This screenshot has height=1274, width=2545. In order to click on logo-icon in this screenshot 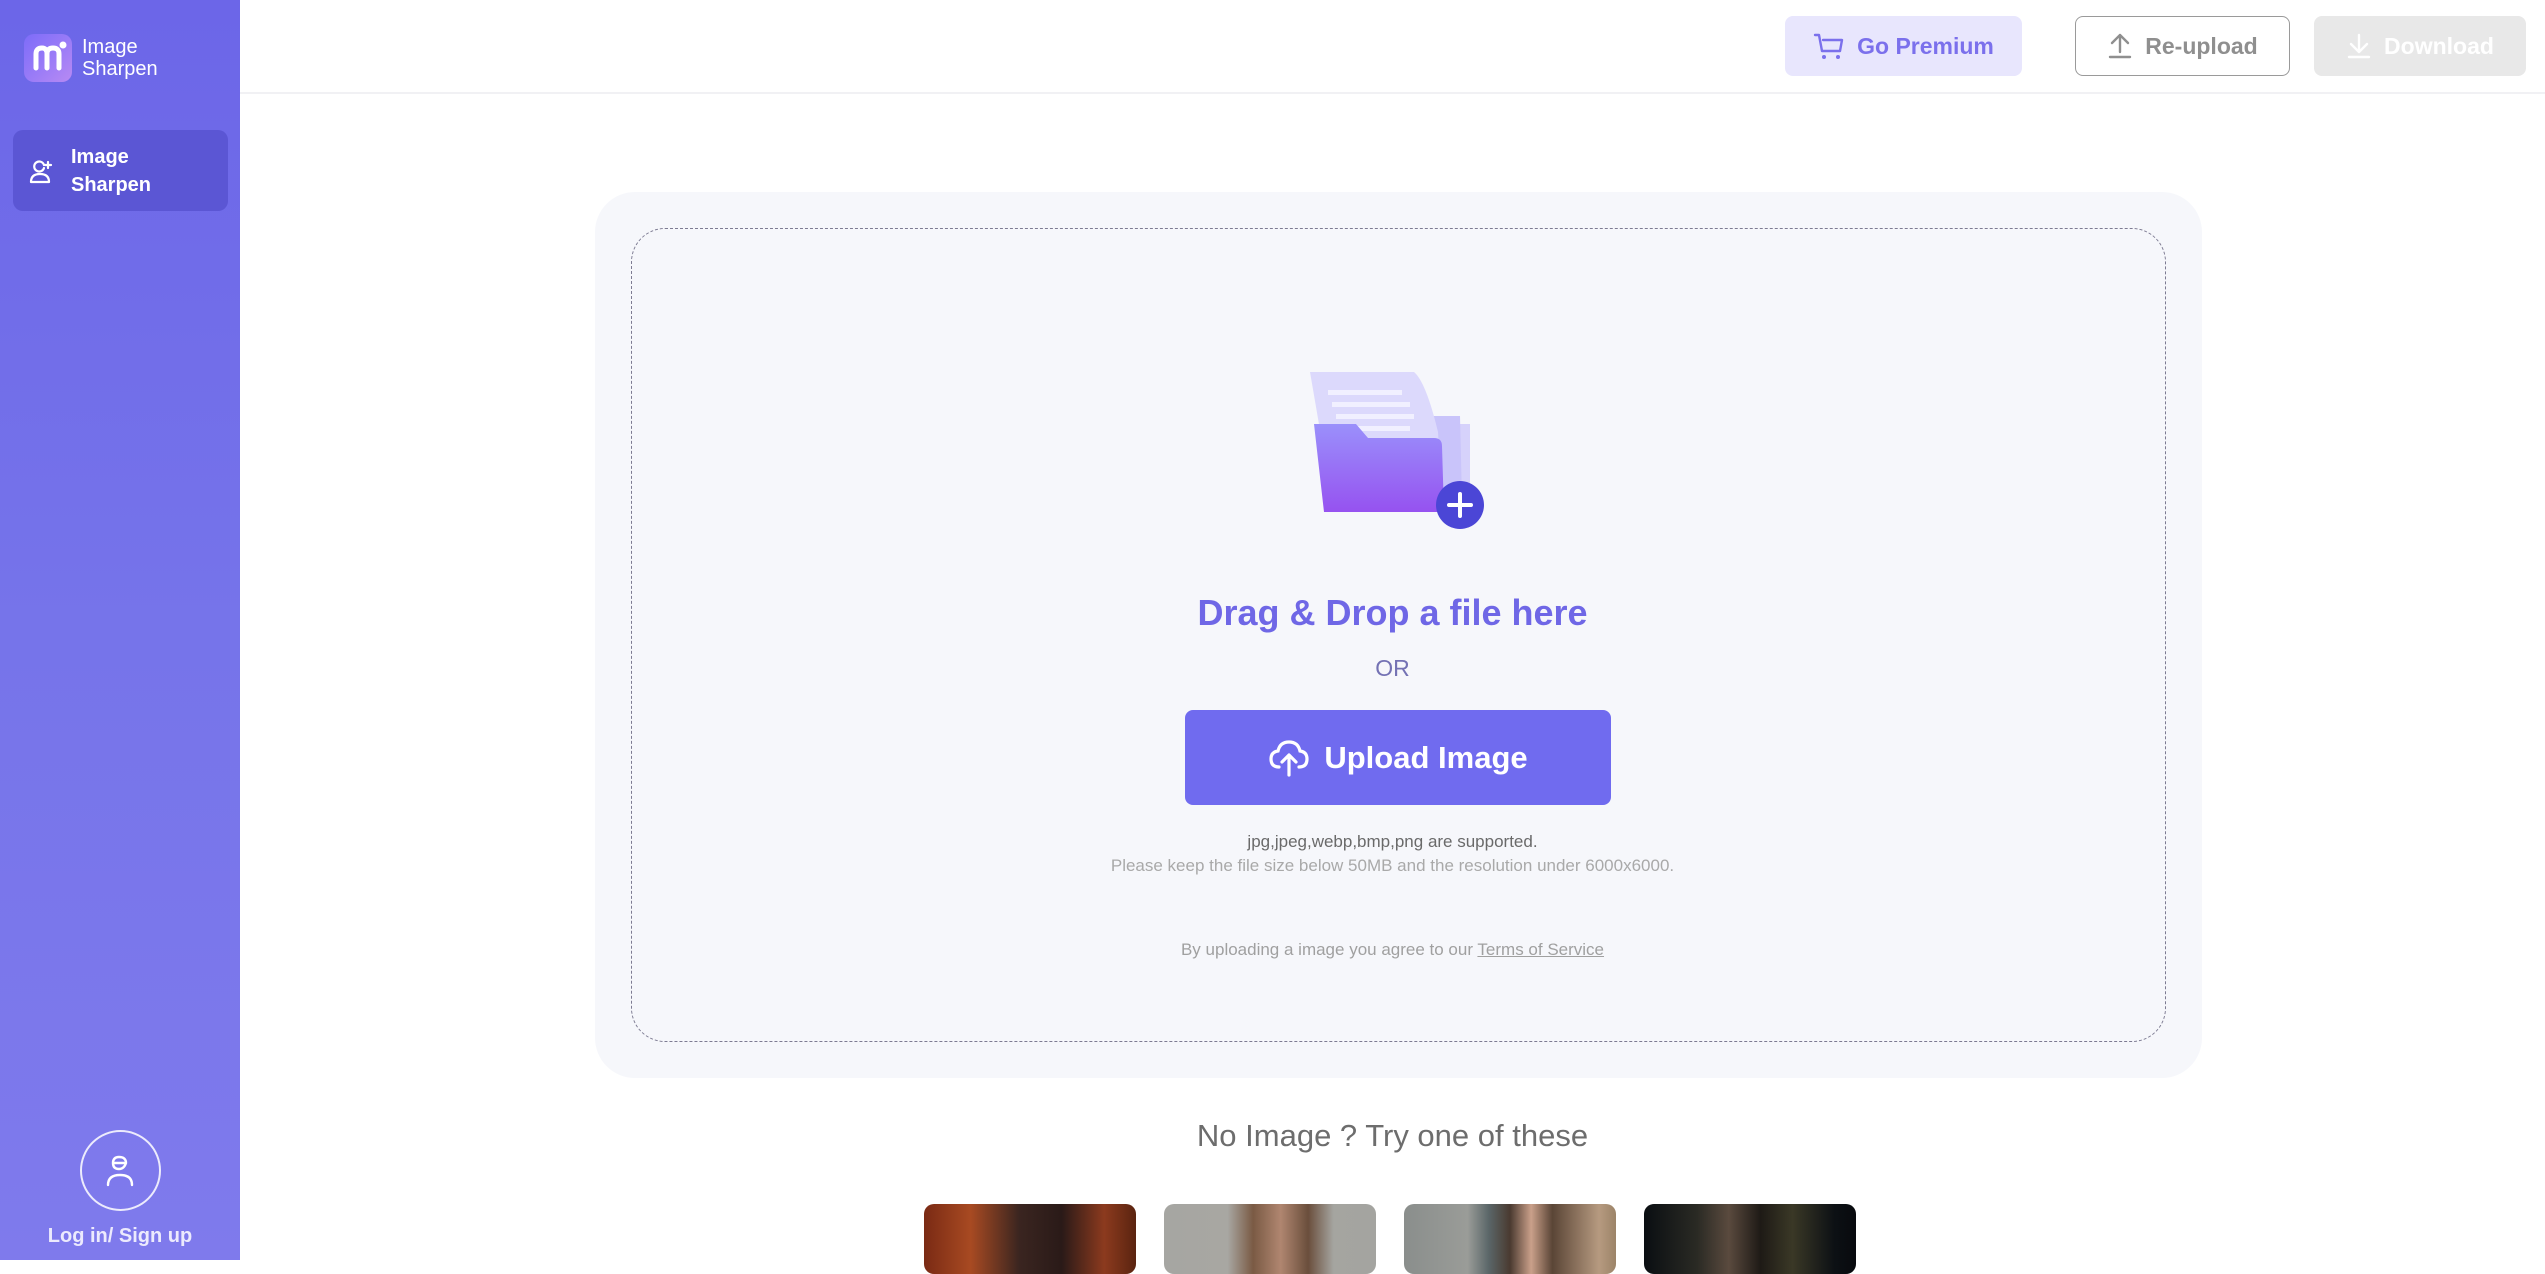, I will do `click(48, 58)`.